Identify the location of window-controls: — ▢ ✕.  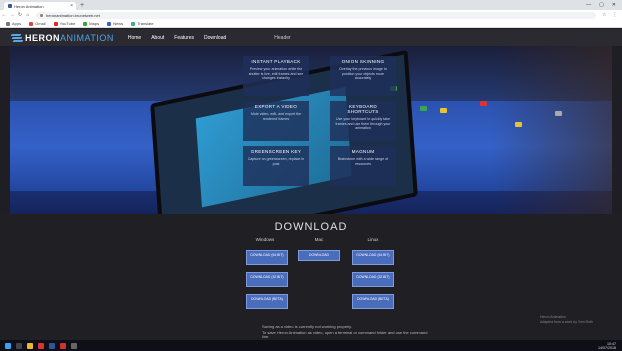
(604, 5).